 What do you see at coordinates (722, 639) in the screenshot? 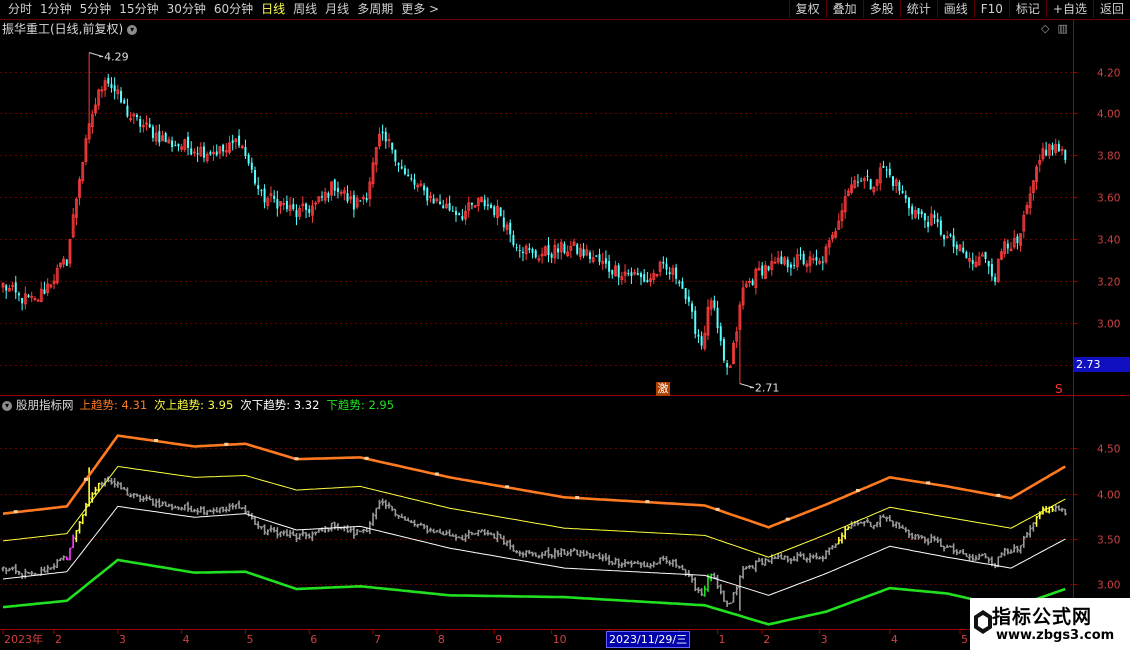
I see `x-axis-label: 1` at bounding box center [722, 639].